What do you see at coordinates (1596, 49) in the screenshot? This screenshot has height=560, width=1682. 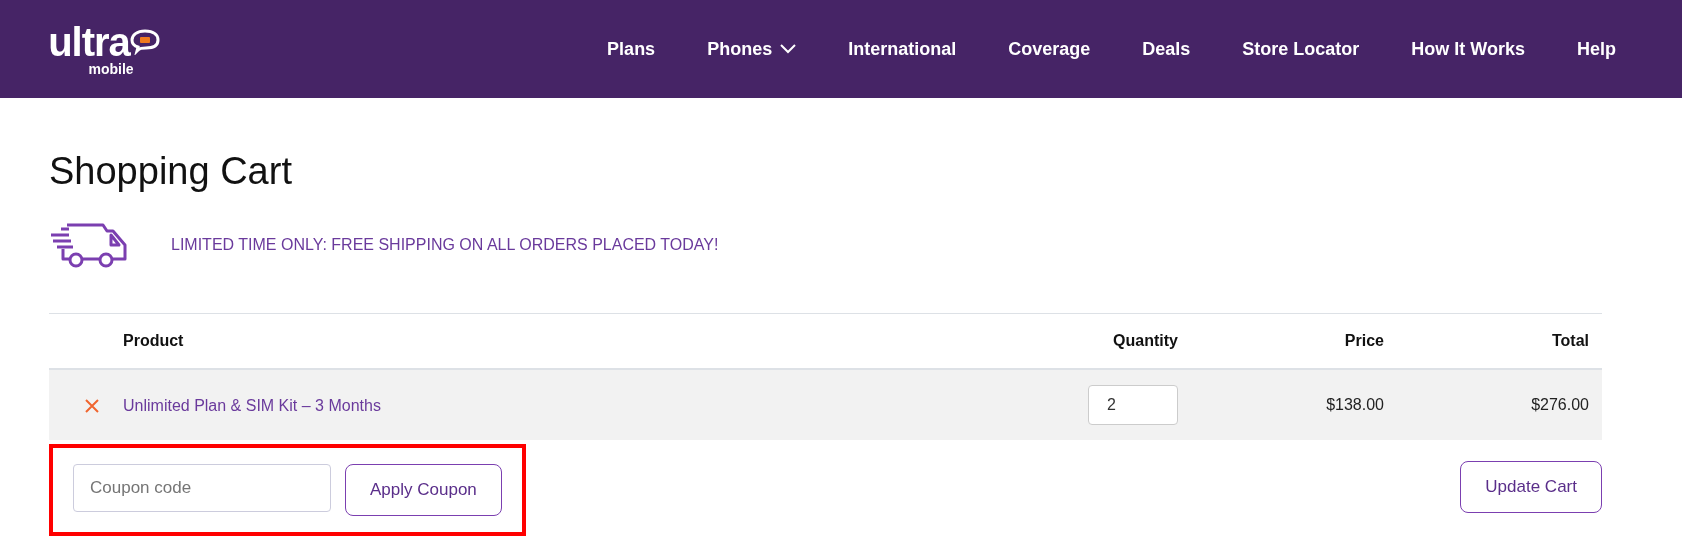 I see `nav-link: Help` at bounding box center [1596, 49].